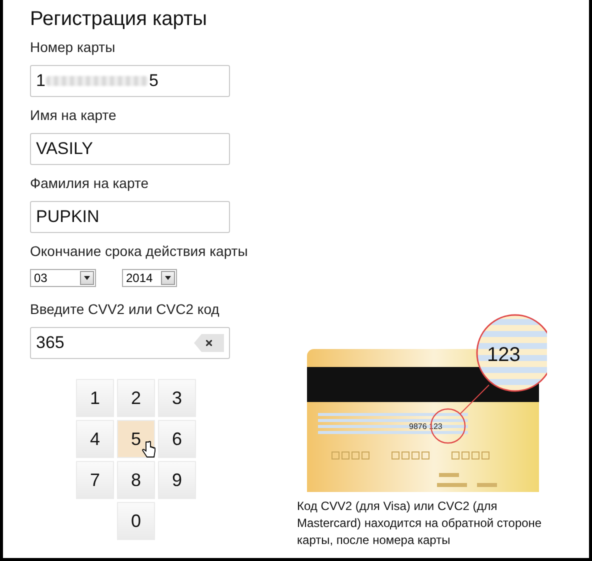 This screenshot has width=592, height=561. What do you see at coordinates (136, 521) in the screenshot?
I see `keypad-key: 0` at bounding box center [136, 521].